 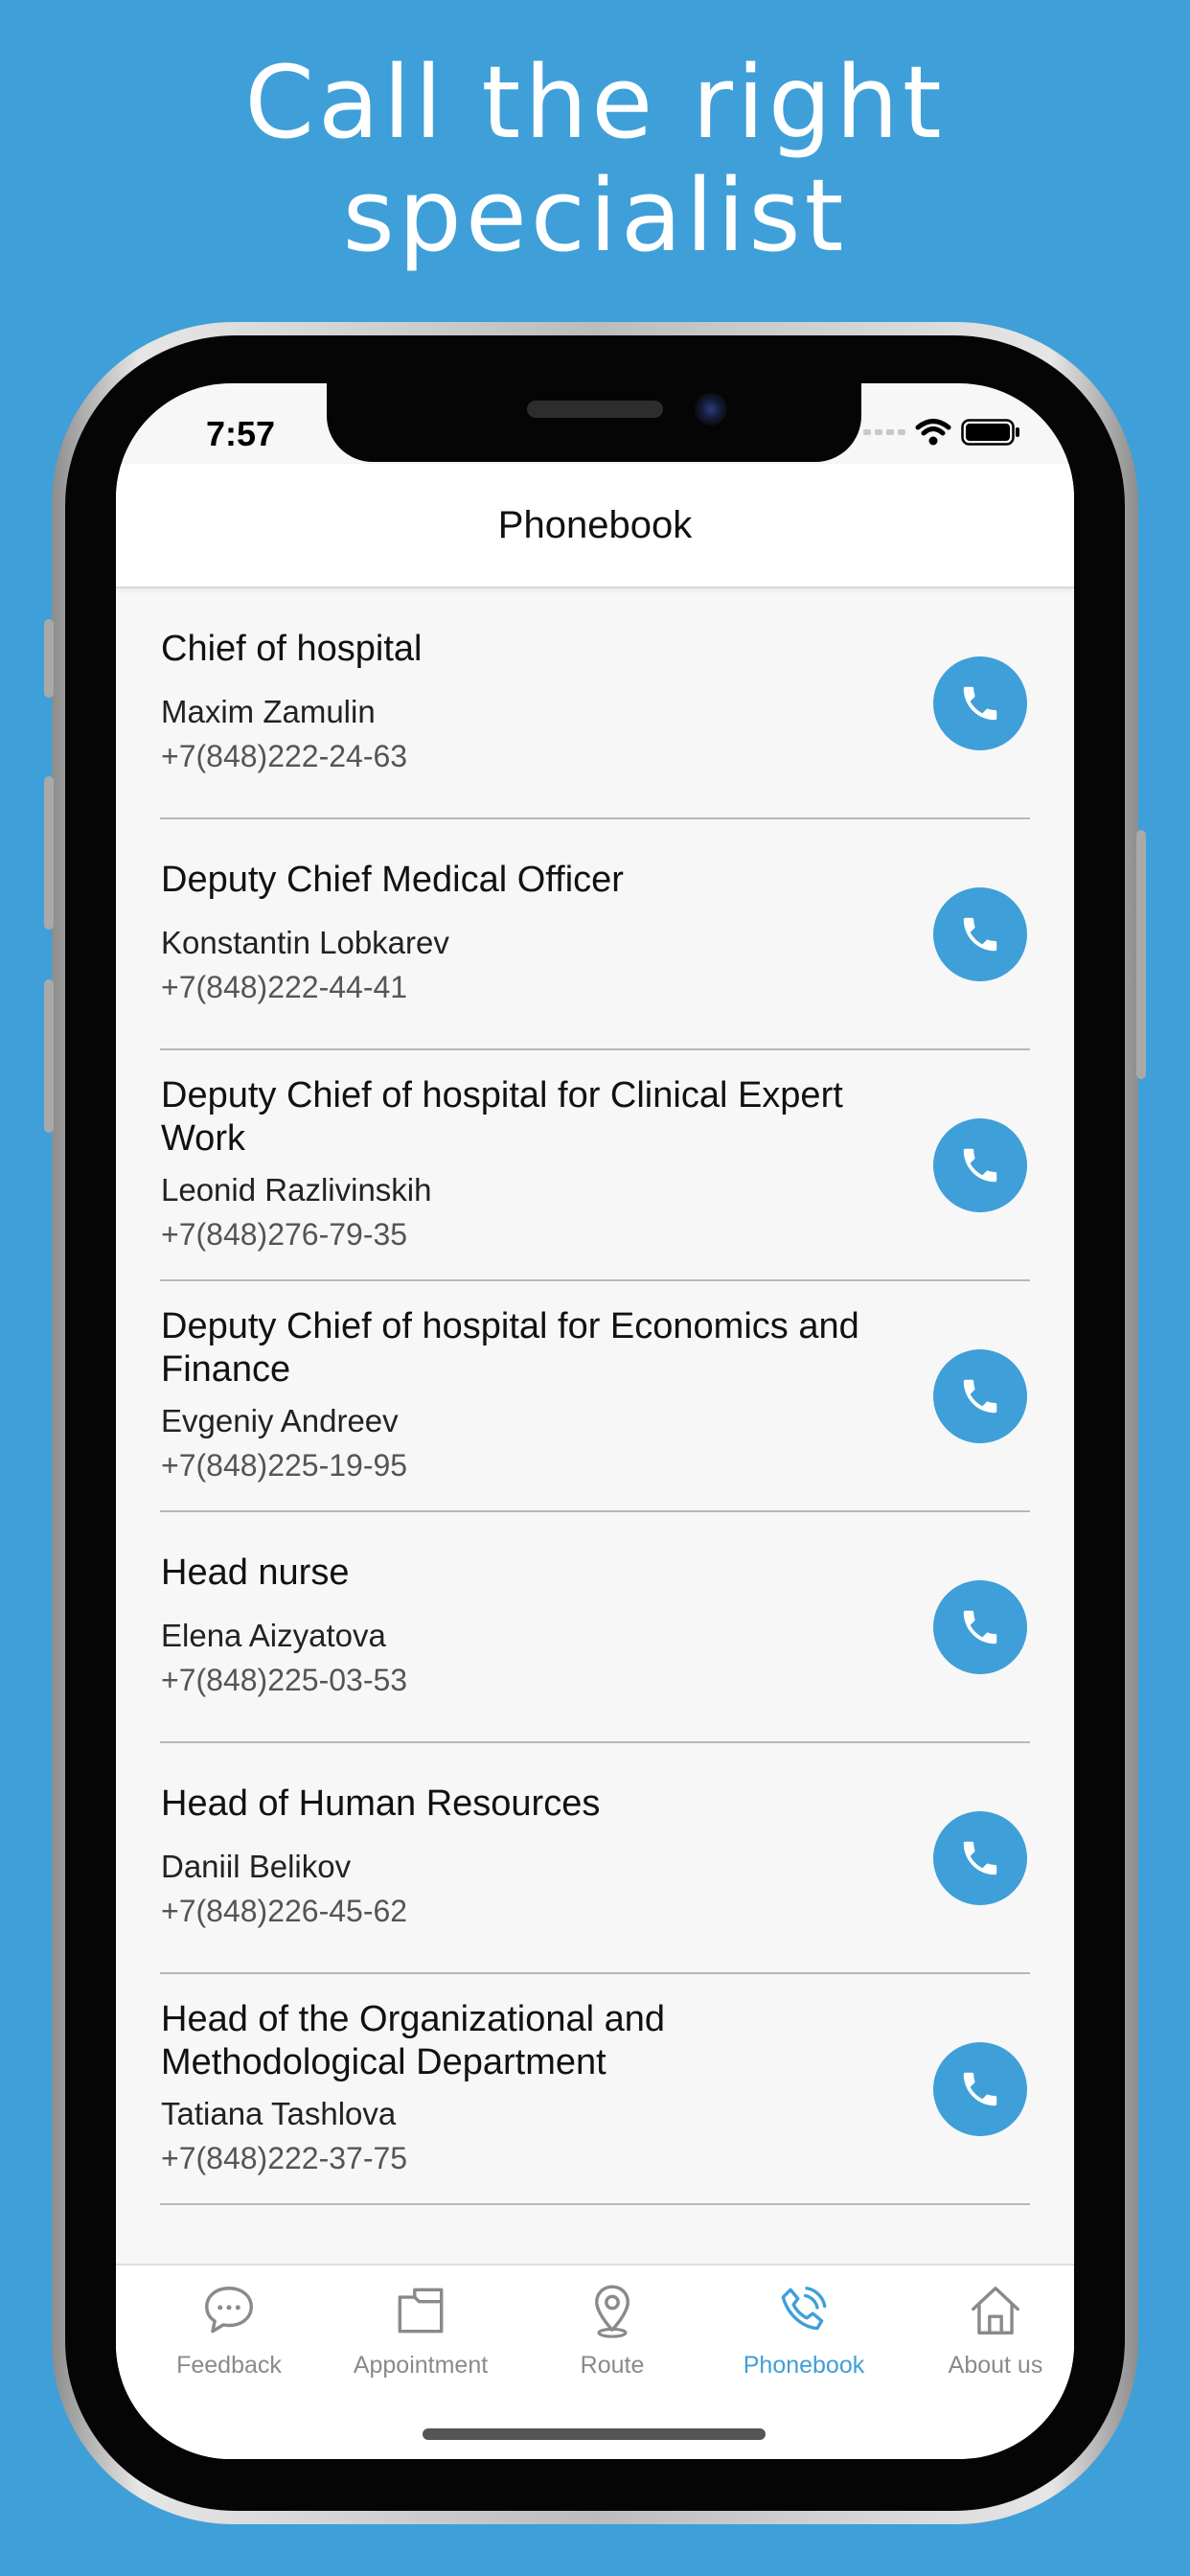 I want to click on map-pin-icon, so click(x=612, y=2311).